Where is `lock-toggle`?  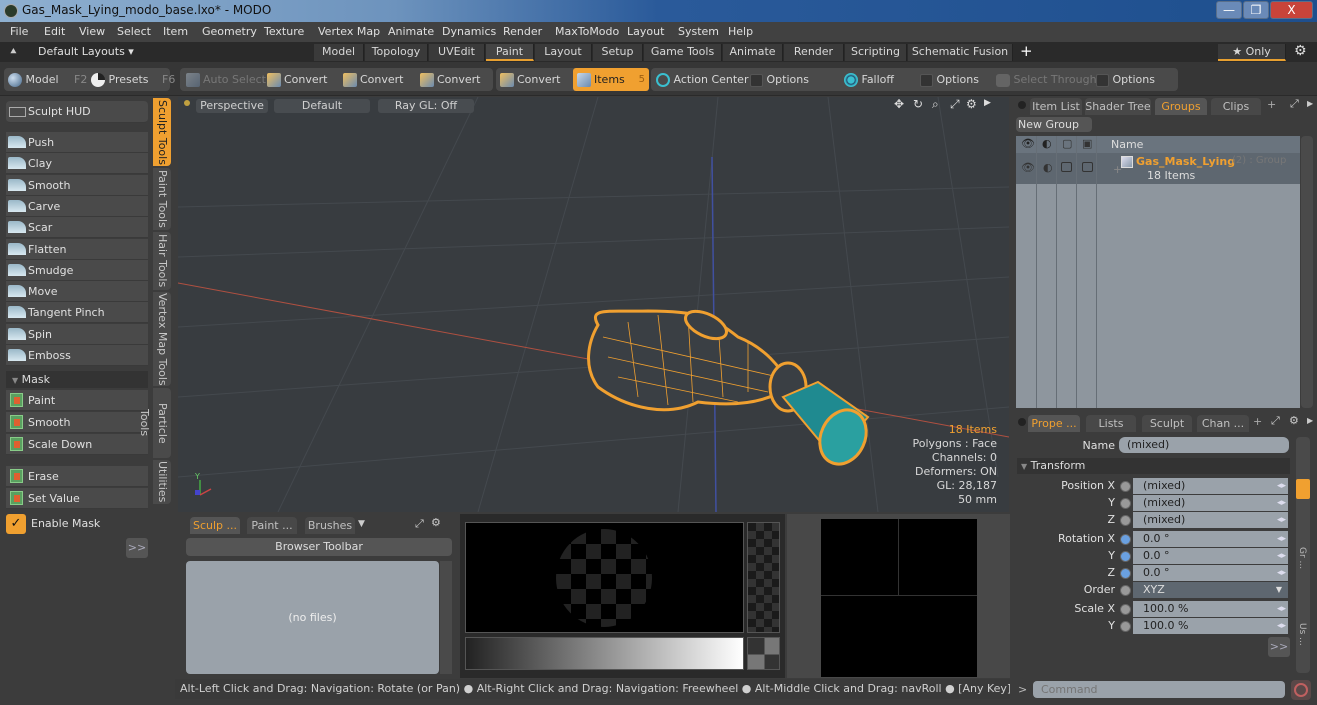 lock-toggle is located at coordinates (1066, 167).